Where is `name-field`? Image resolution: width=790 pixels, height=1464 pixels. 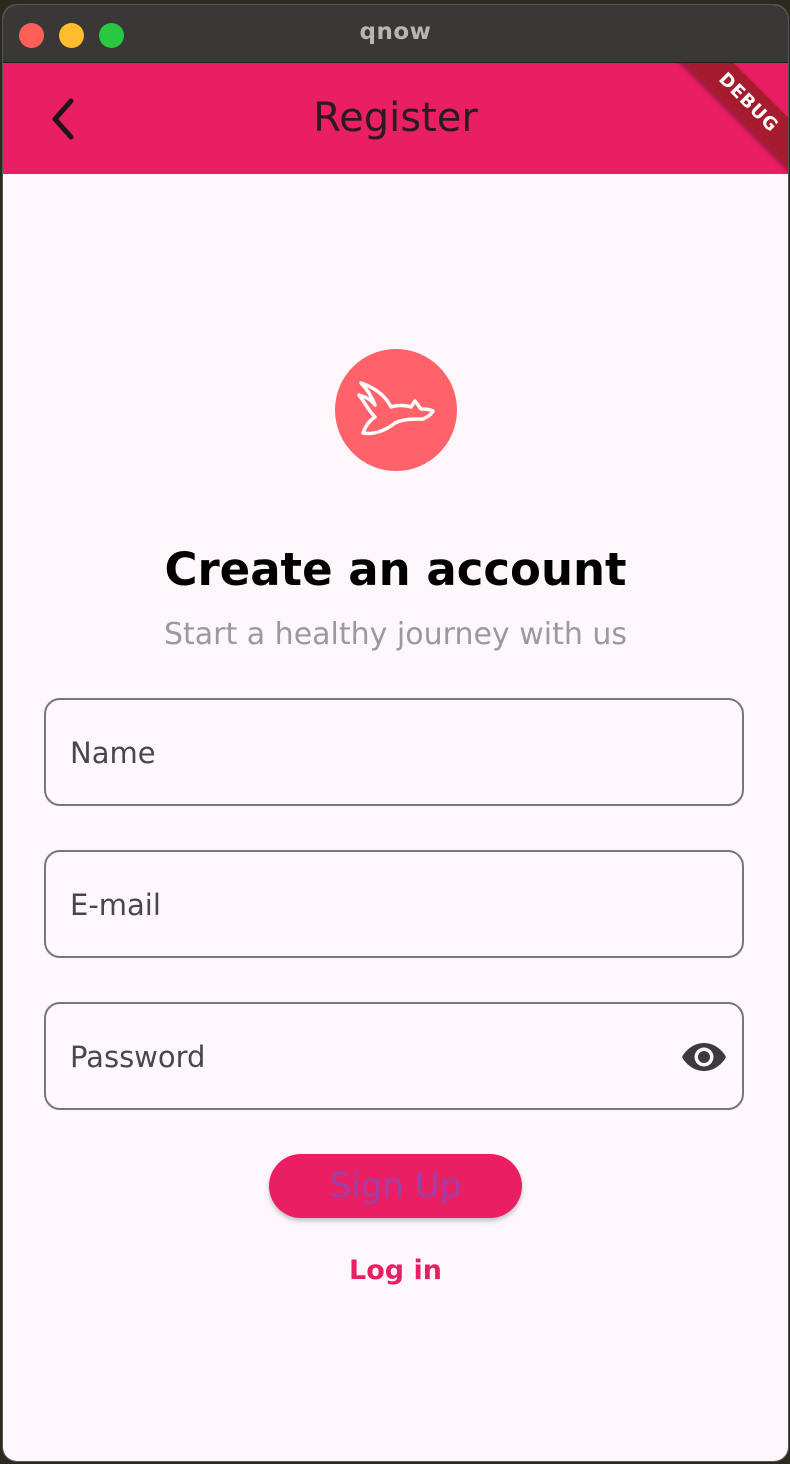 name-field is located at coordinates (394, 752).